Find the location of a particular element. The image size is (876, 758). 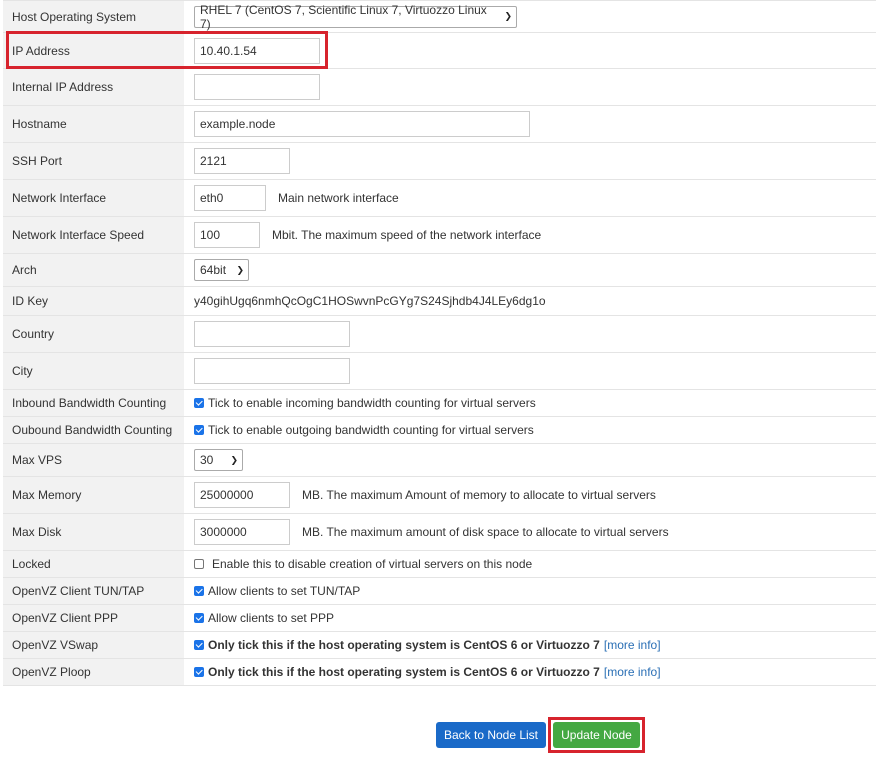

network-speed-input: 100 is located at coordinates (227, 235).